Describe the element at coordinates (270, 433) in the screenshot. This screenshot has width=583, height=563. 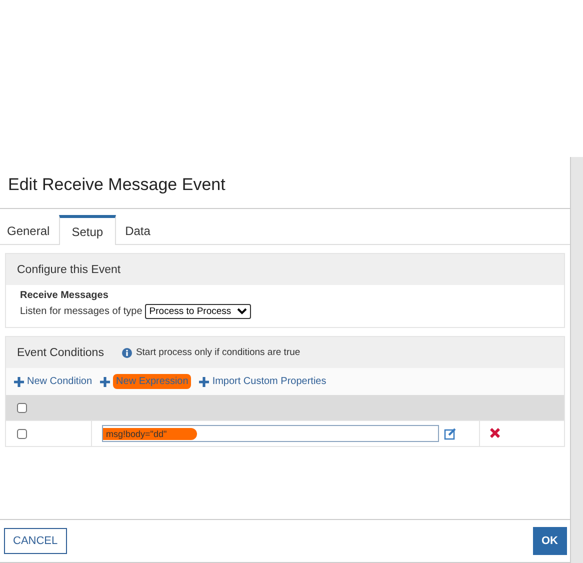
I see `expression-field: msg!body="dd"` at that location.